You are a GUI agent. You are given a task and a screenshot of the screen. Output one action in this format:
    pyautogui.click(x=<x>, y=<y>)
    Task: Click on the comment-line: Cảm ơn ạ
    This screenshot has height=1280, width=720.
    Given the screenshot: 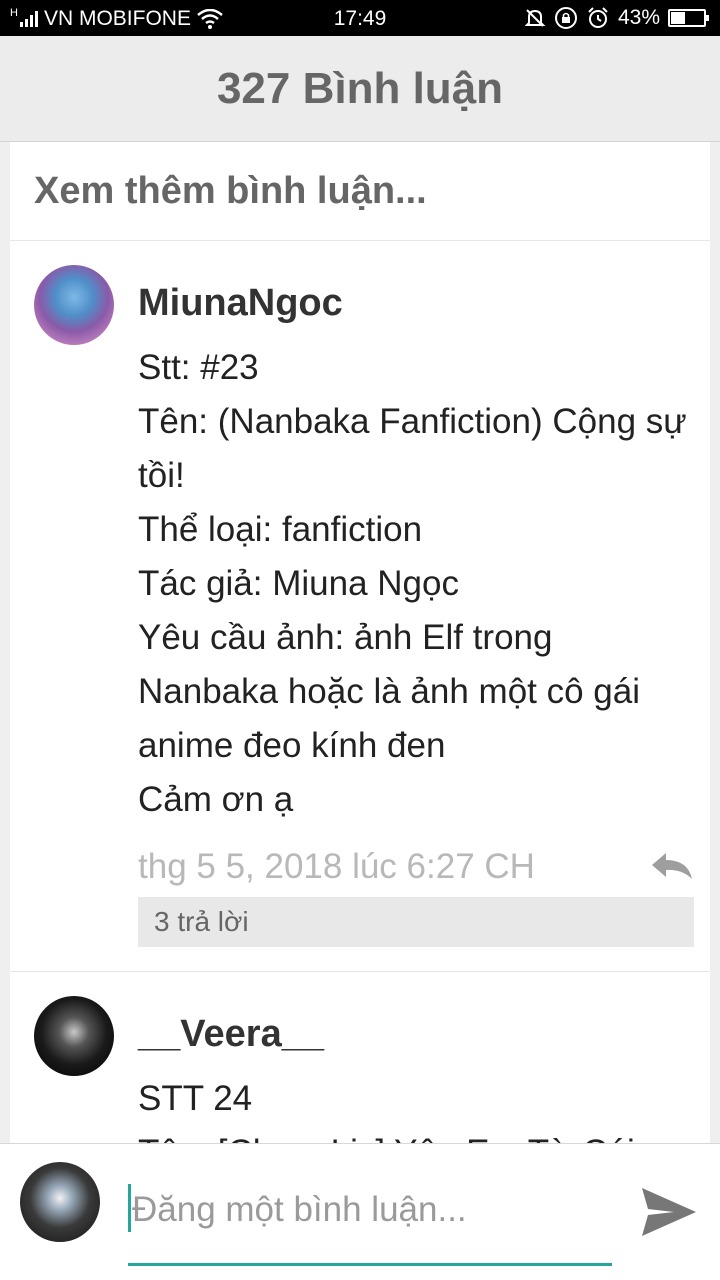 What is the action you would take?
    pyautogui.click(x=216, y=799)
    